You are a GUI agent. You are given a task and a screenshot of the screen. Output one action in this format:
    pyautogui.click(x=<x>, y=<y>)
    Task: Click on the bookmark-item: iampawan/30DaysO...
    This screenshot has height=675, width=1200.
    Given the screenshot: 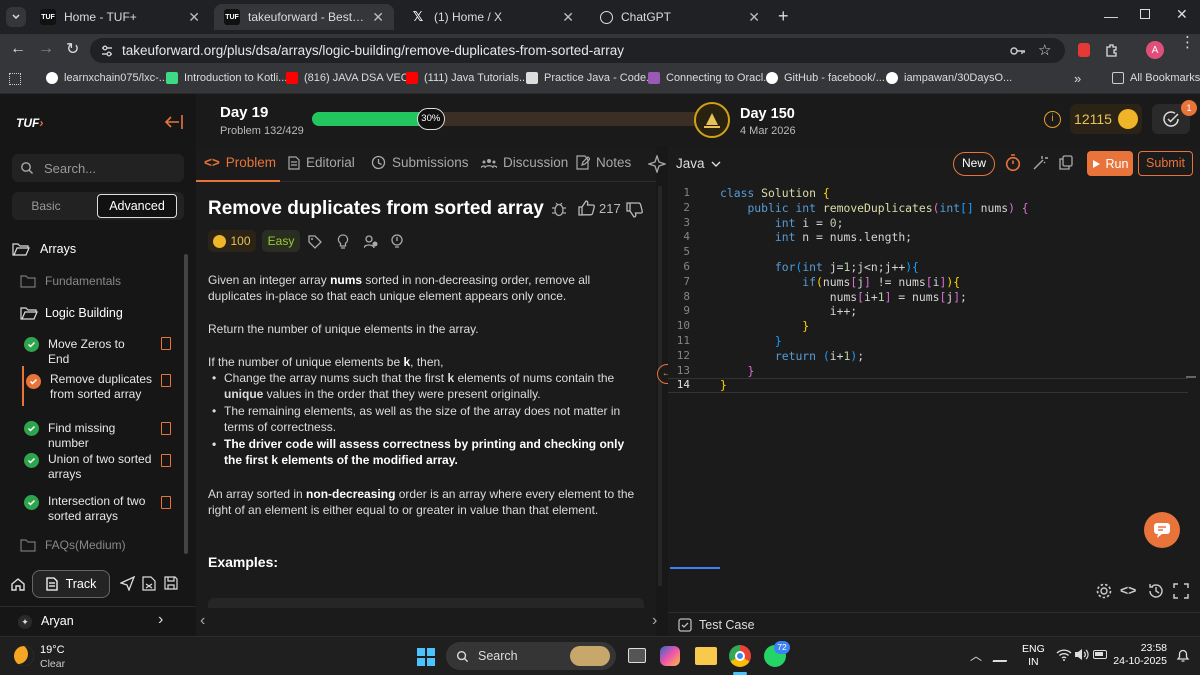 What is the action you would take?
    pyautogui.click(x=949, y=78)
    